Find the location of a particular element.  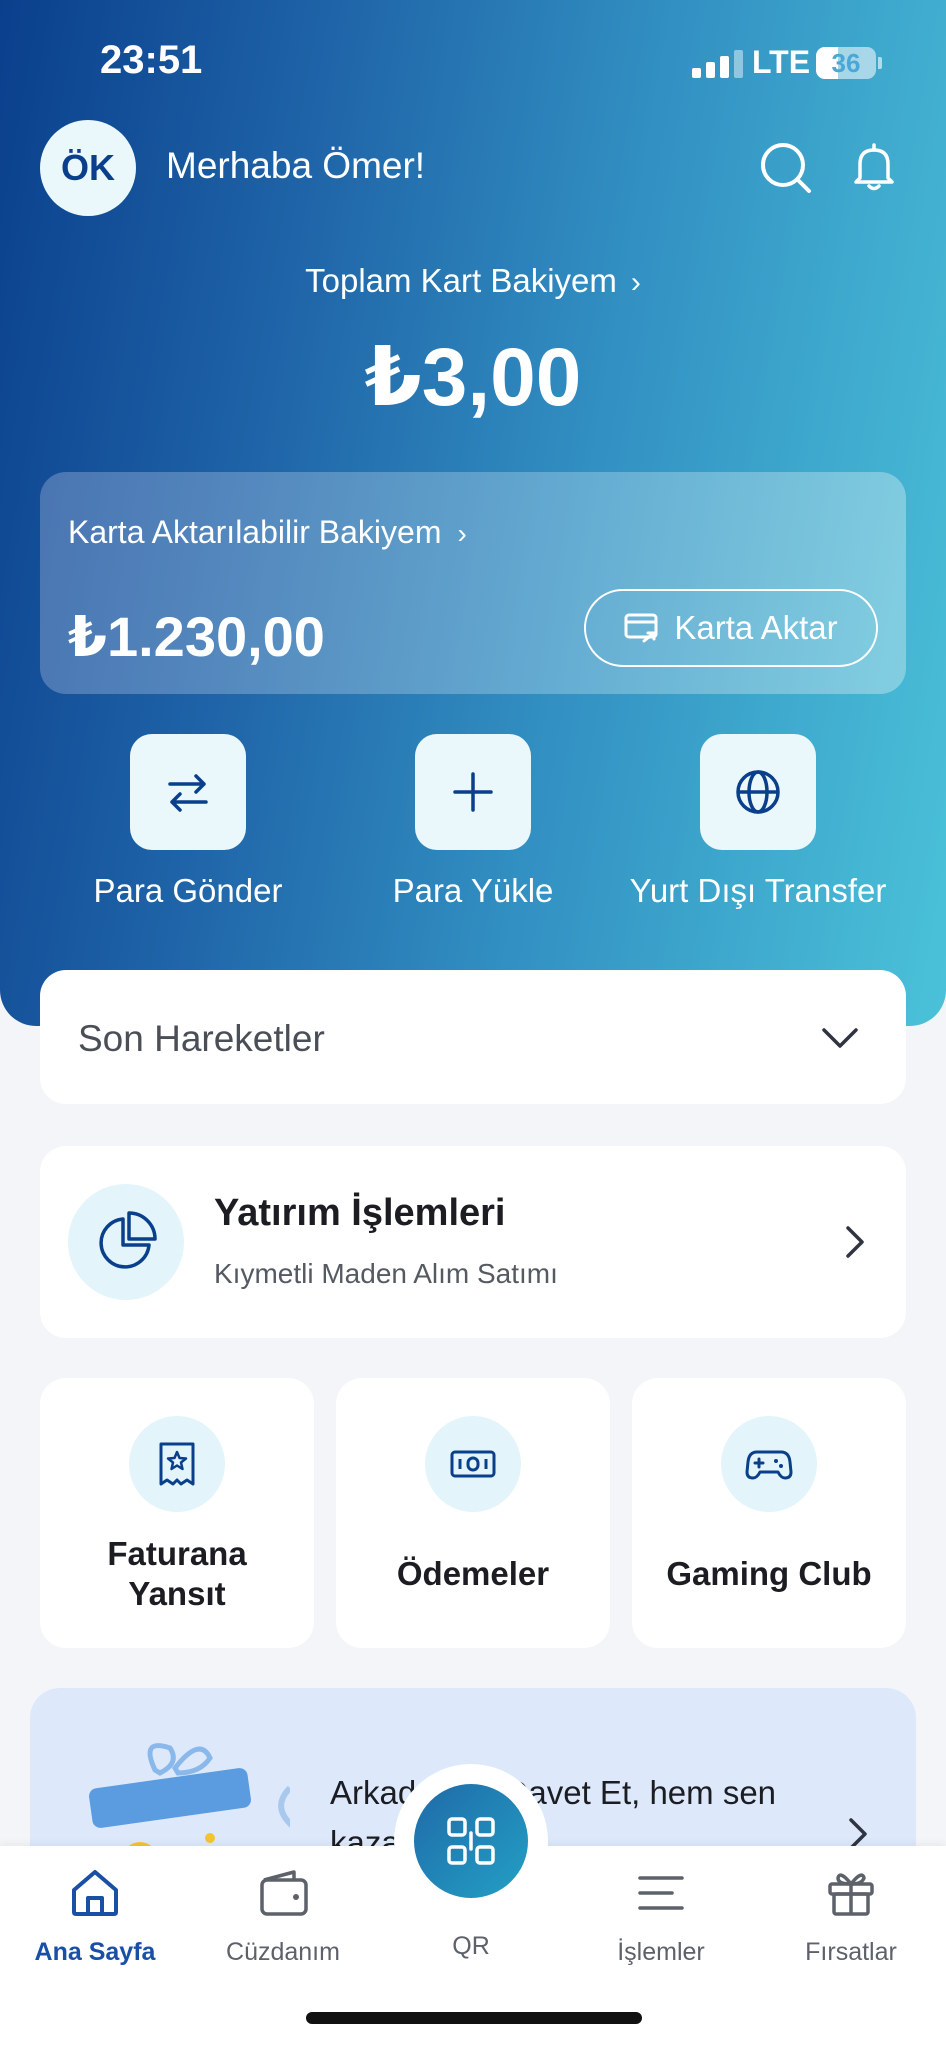

nav-deals-label: Fırsatlar is located at coordinates (851, 1952).